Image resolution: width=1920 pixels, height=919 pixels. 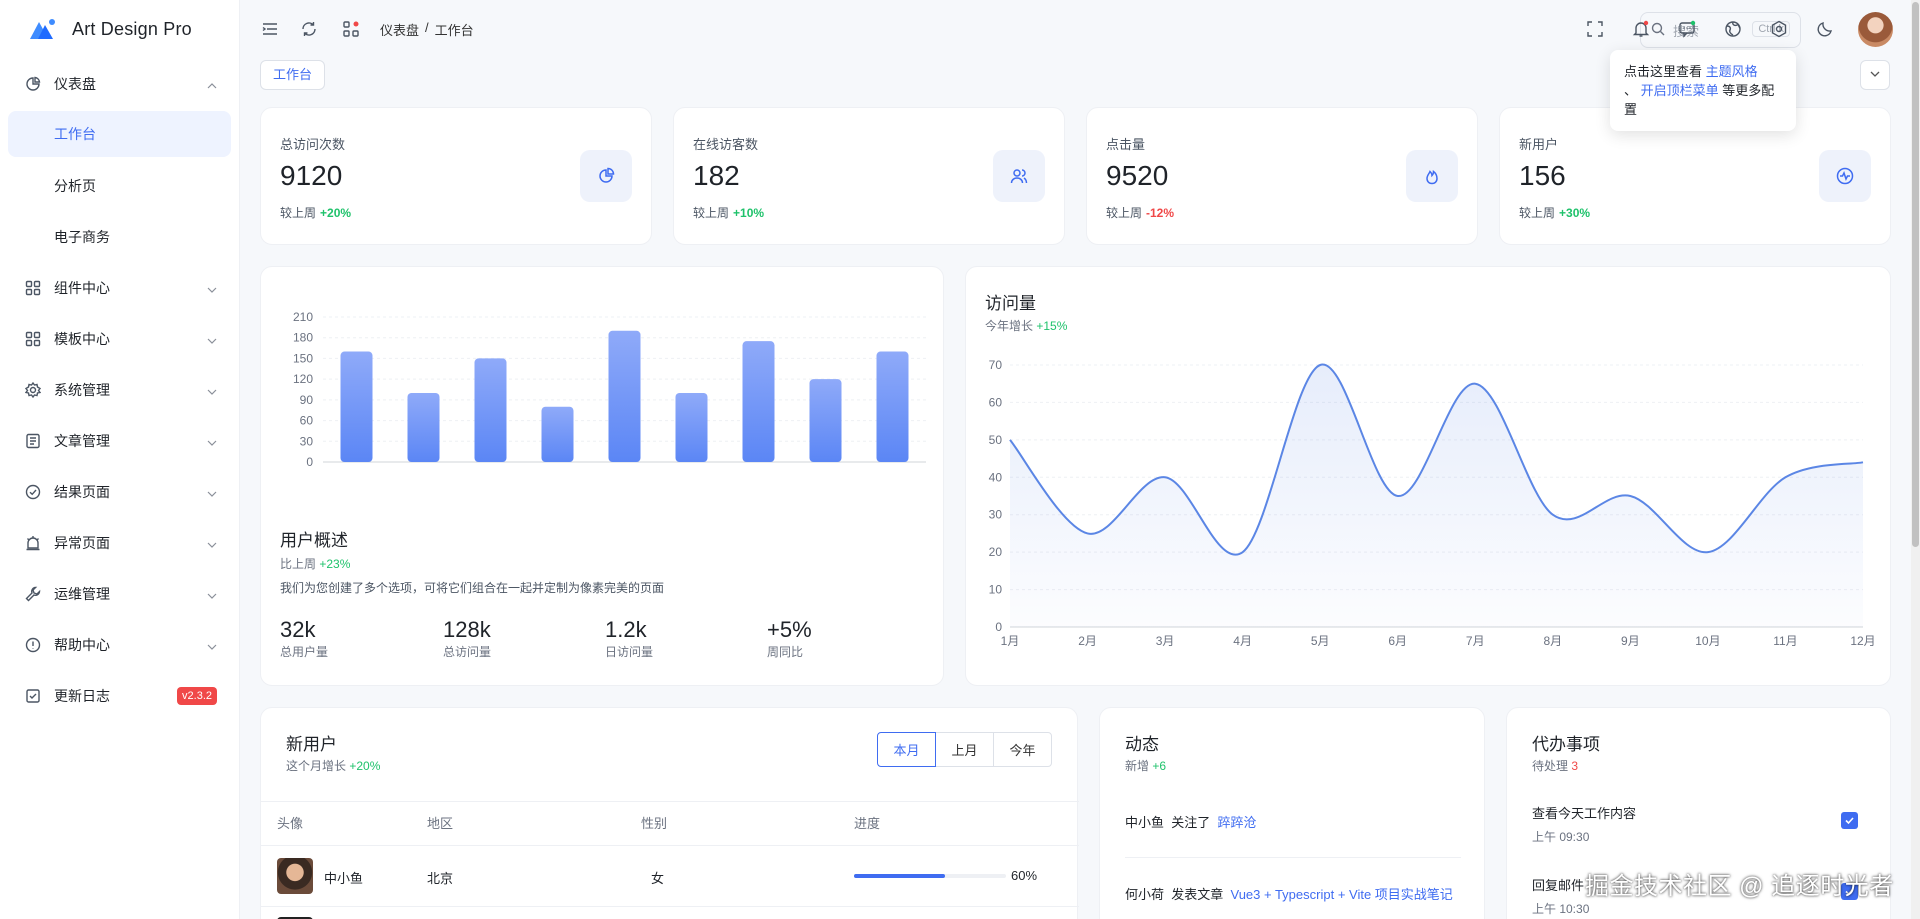 What do you see at coordinates (1875, 75) in the screenshot?
I see `tabs-menu-button` at bounding box center [1875, 75].